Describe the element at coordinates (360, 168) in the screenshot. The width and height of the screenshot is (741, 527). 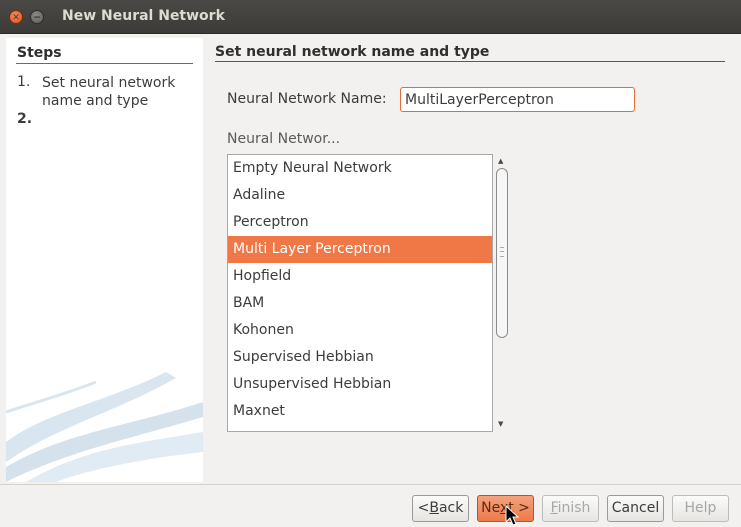
I see `list-item: Empty Neural Network` at that location.